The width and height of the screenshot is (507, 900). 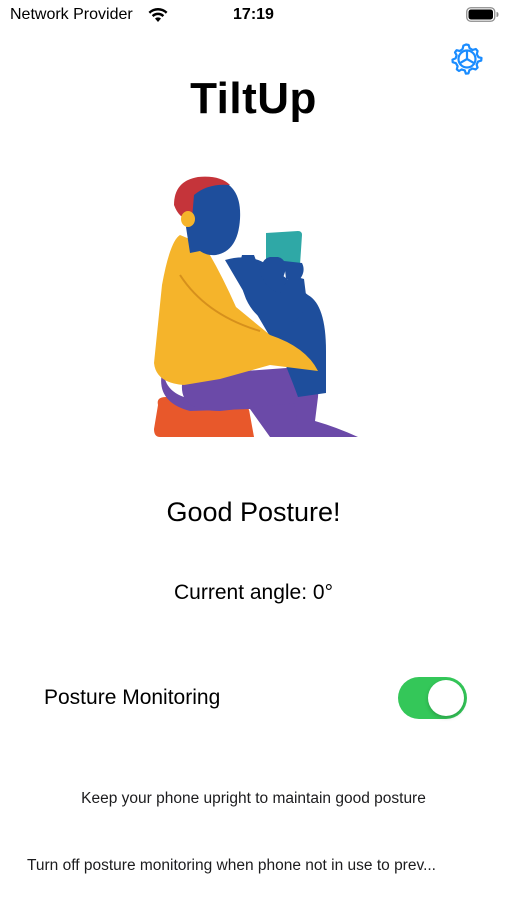 I want to click on posture-monitoring-label: Posture Monitoring, so click(x=132, y=697).